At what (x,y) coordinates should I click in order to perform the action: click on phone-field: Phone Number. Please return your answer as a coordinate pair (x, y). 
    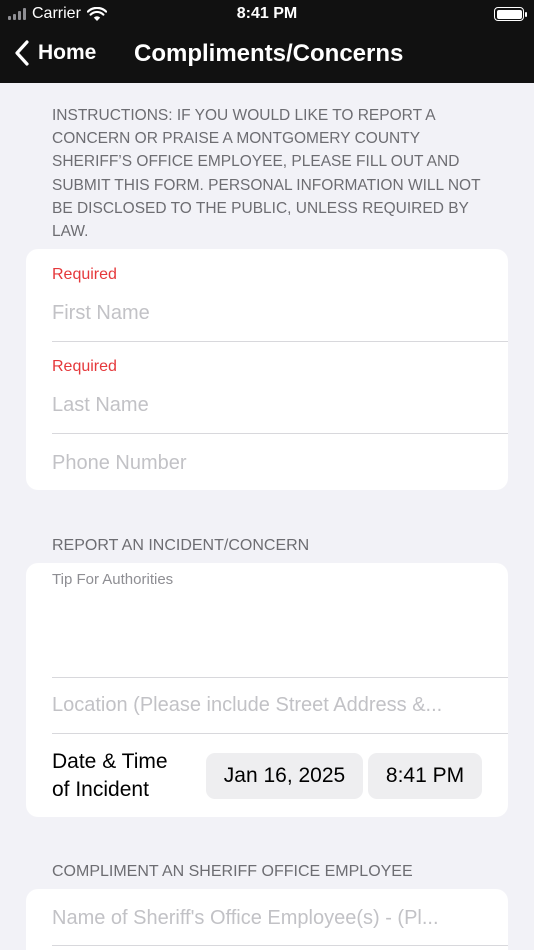
    Looking at the image, I should click on (267, 462).